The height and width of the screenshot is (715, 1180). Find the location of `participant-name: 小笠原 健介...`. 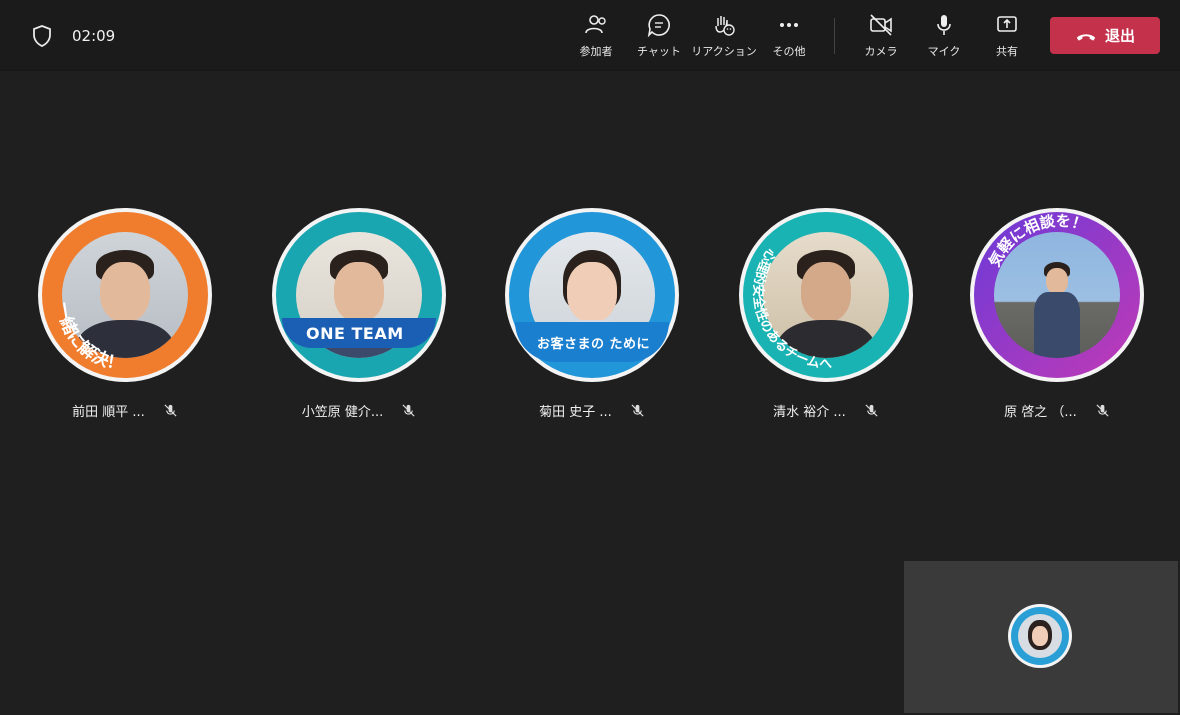

participant-name: 小笠原 健介... is located at coordinates (342, 412).